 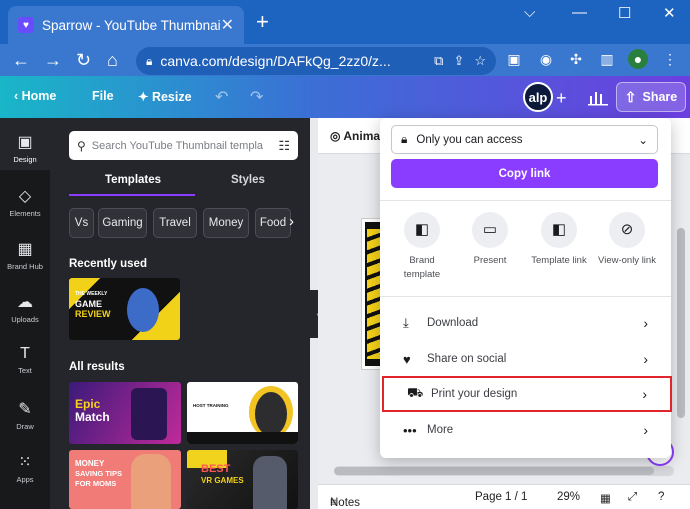 I want to click on fullscreen-icon: ⤢, so click(x=632, y=497).